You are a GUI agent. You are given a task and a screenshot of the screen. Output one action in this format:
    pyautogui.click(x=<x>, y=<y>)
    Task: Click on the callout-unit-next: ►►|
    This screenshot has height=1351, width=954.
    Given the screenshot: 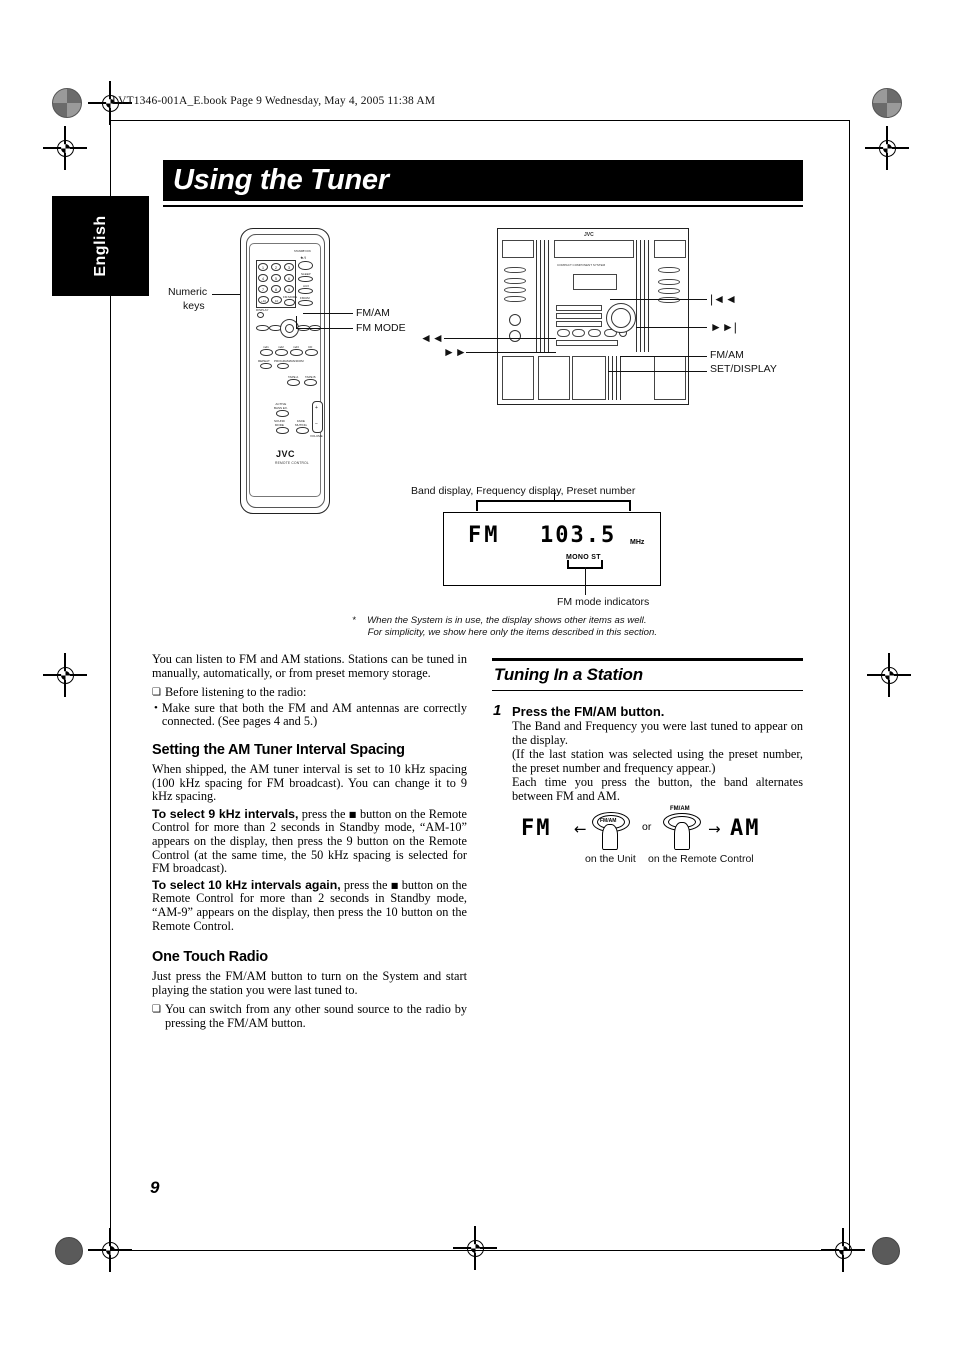 What is the action you would take?
    pyautogui.click(x=723, y=327)
    